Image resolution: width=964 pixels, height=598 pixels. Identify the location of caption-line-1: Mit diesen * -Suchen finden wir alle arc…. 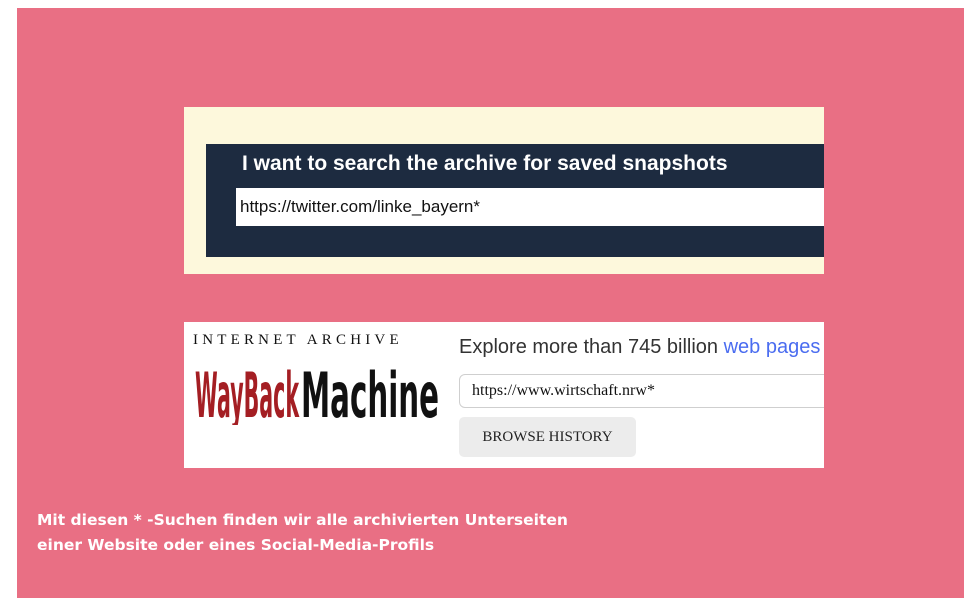
(302, 520).